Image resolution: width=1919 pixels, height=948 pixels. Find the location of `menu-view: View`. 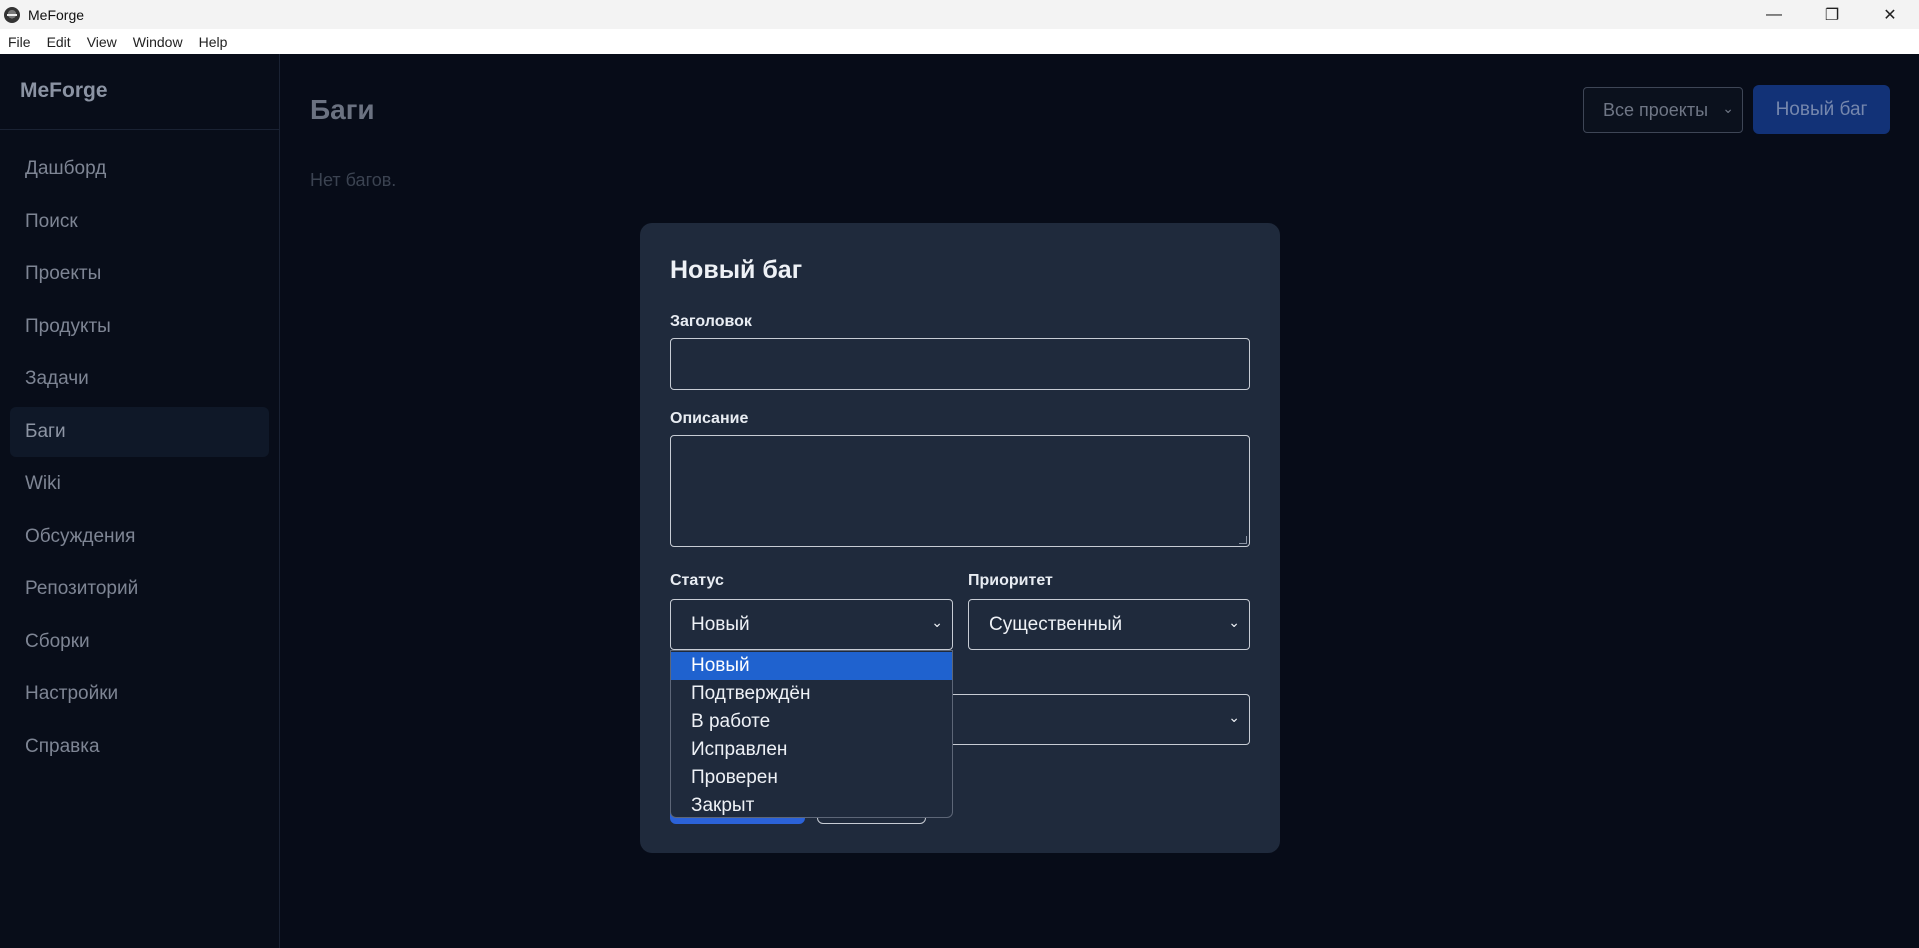

menu-view: View is located at coordinates (102, 42).